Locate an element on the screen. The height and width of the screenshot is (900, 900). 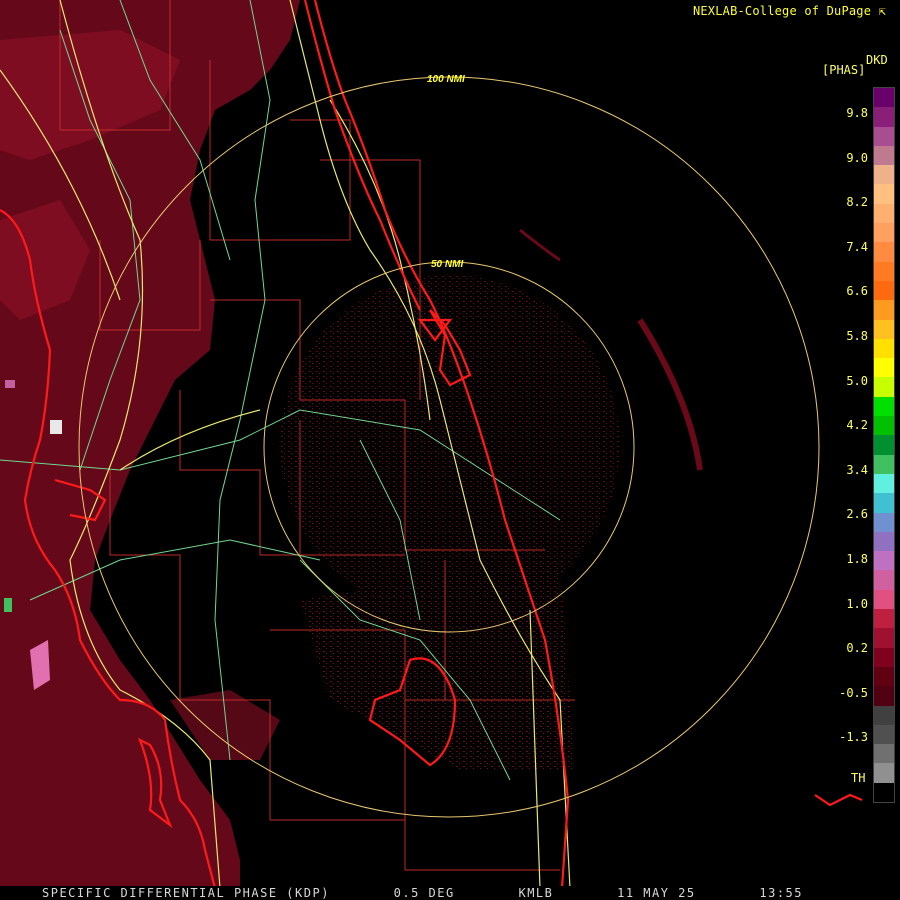
legend-label: 2.6 is located at coordinates (857, 514).